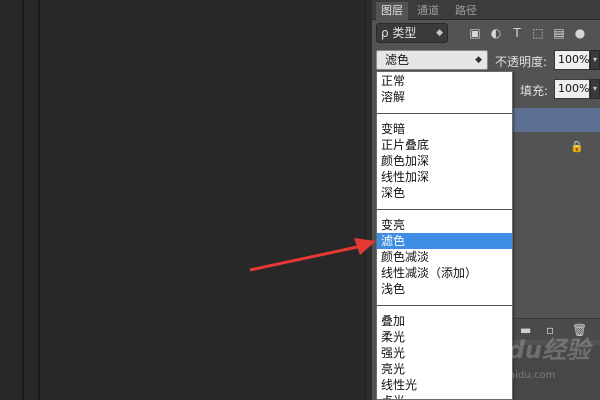 The image size is (600, 400). What do you see at coordinates (306, 258) in the screenshot?
I see `arrow-shaft` at bounding box center [306, 258].